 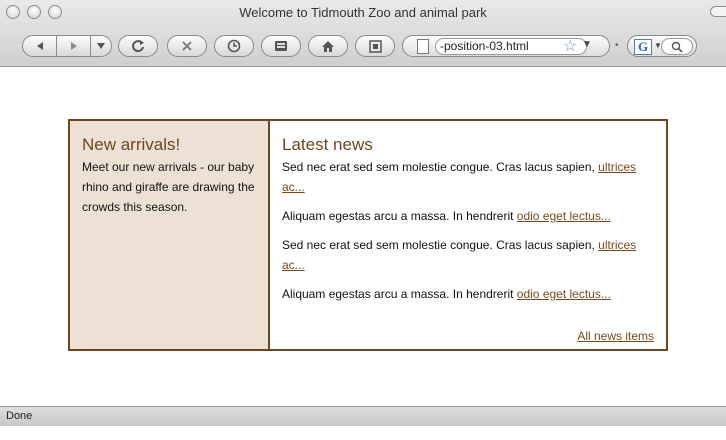 I want to click on new-arrivals-heading: New arrivals!, so click(x=131, y=144).